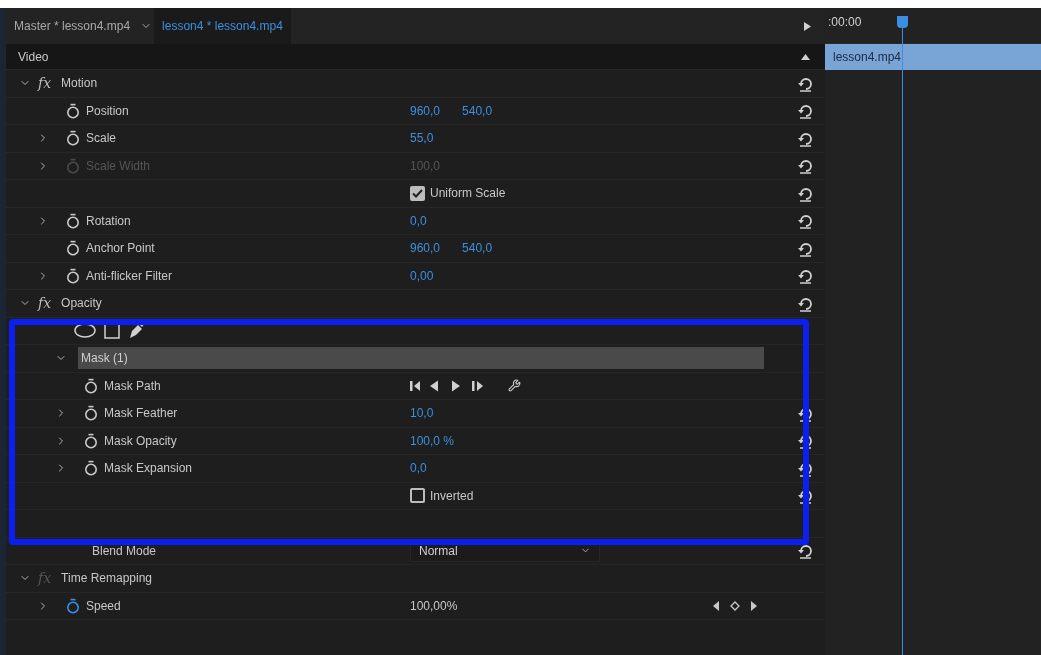  I want to click on property-label: Position, so click(107, 111).